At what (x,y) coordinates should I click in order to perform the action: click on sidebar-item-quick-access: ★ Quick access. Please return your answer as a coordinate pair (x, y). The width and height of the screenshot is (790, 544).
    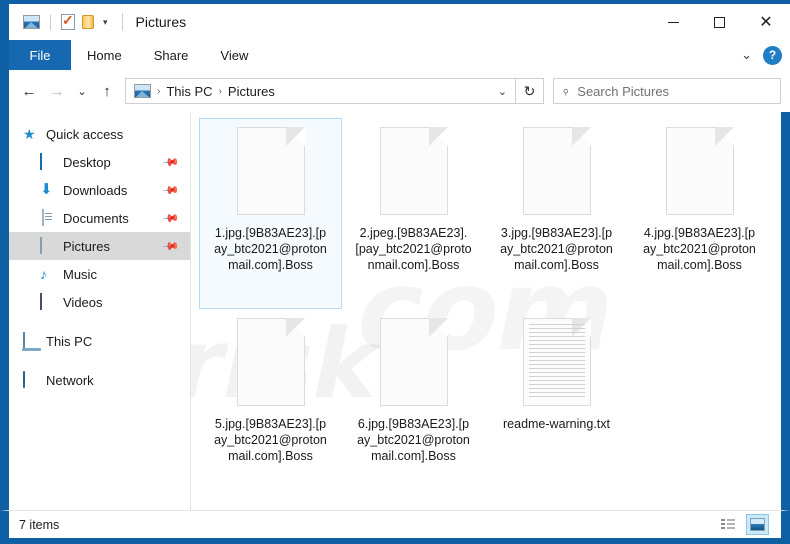
    Looking at the image, I should click on (99, 134).